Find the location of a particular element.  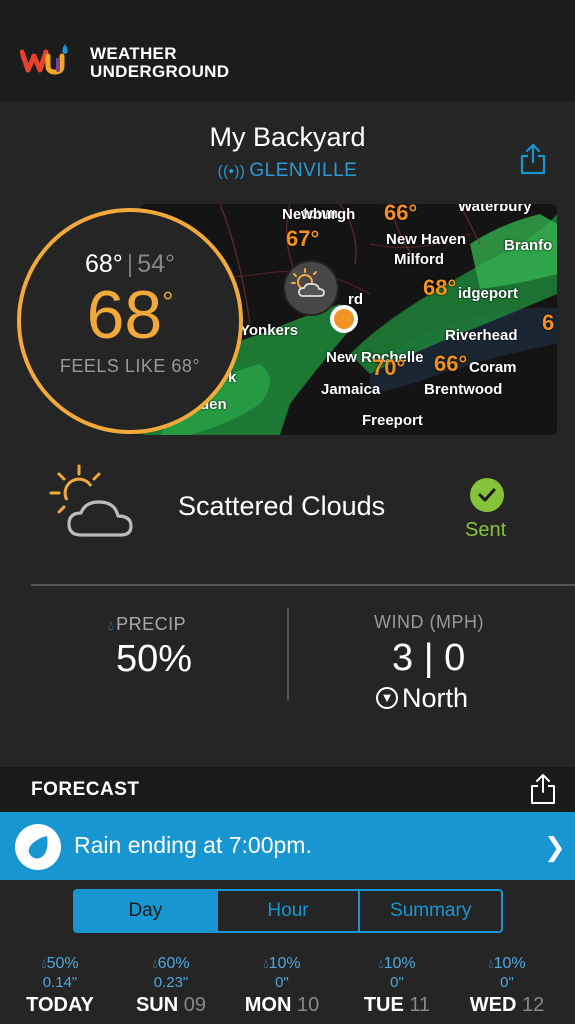

forecast-day: 💧︎10% 0" WED 12 is located at coordinates (507, 986).